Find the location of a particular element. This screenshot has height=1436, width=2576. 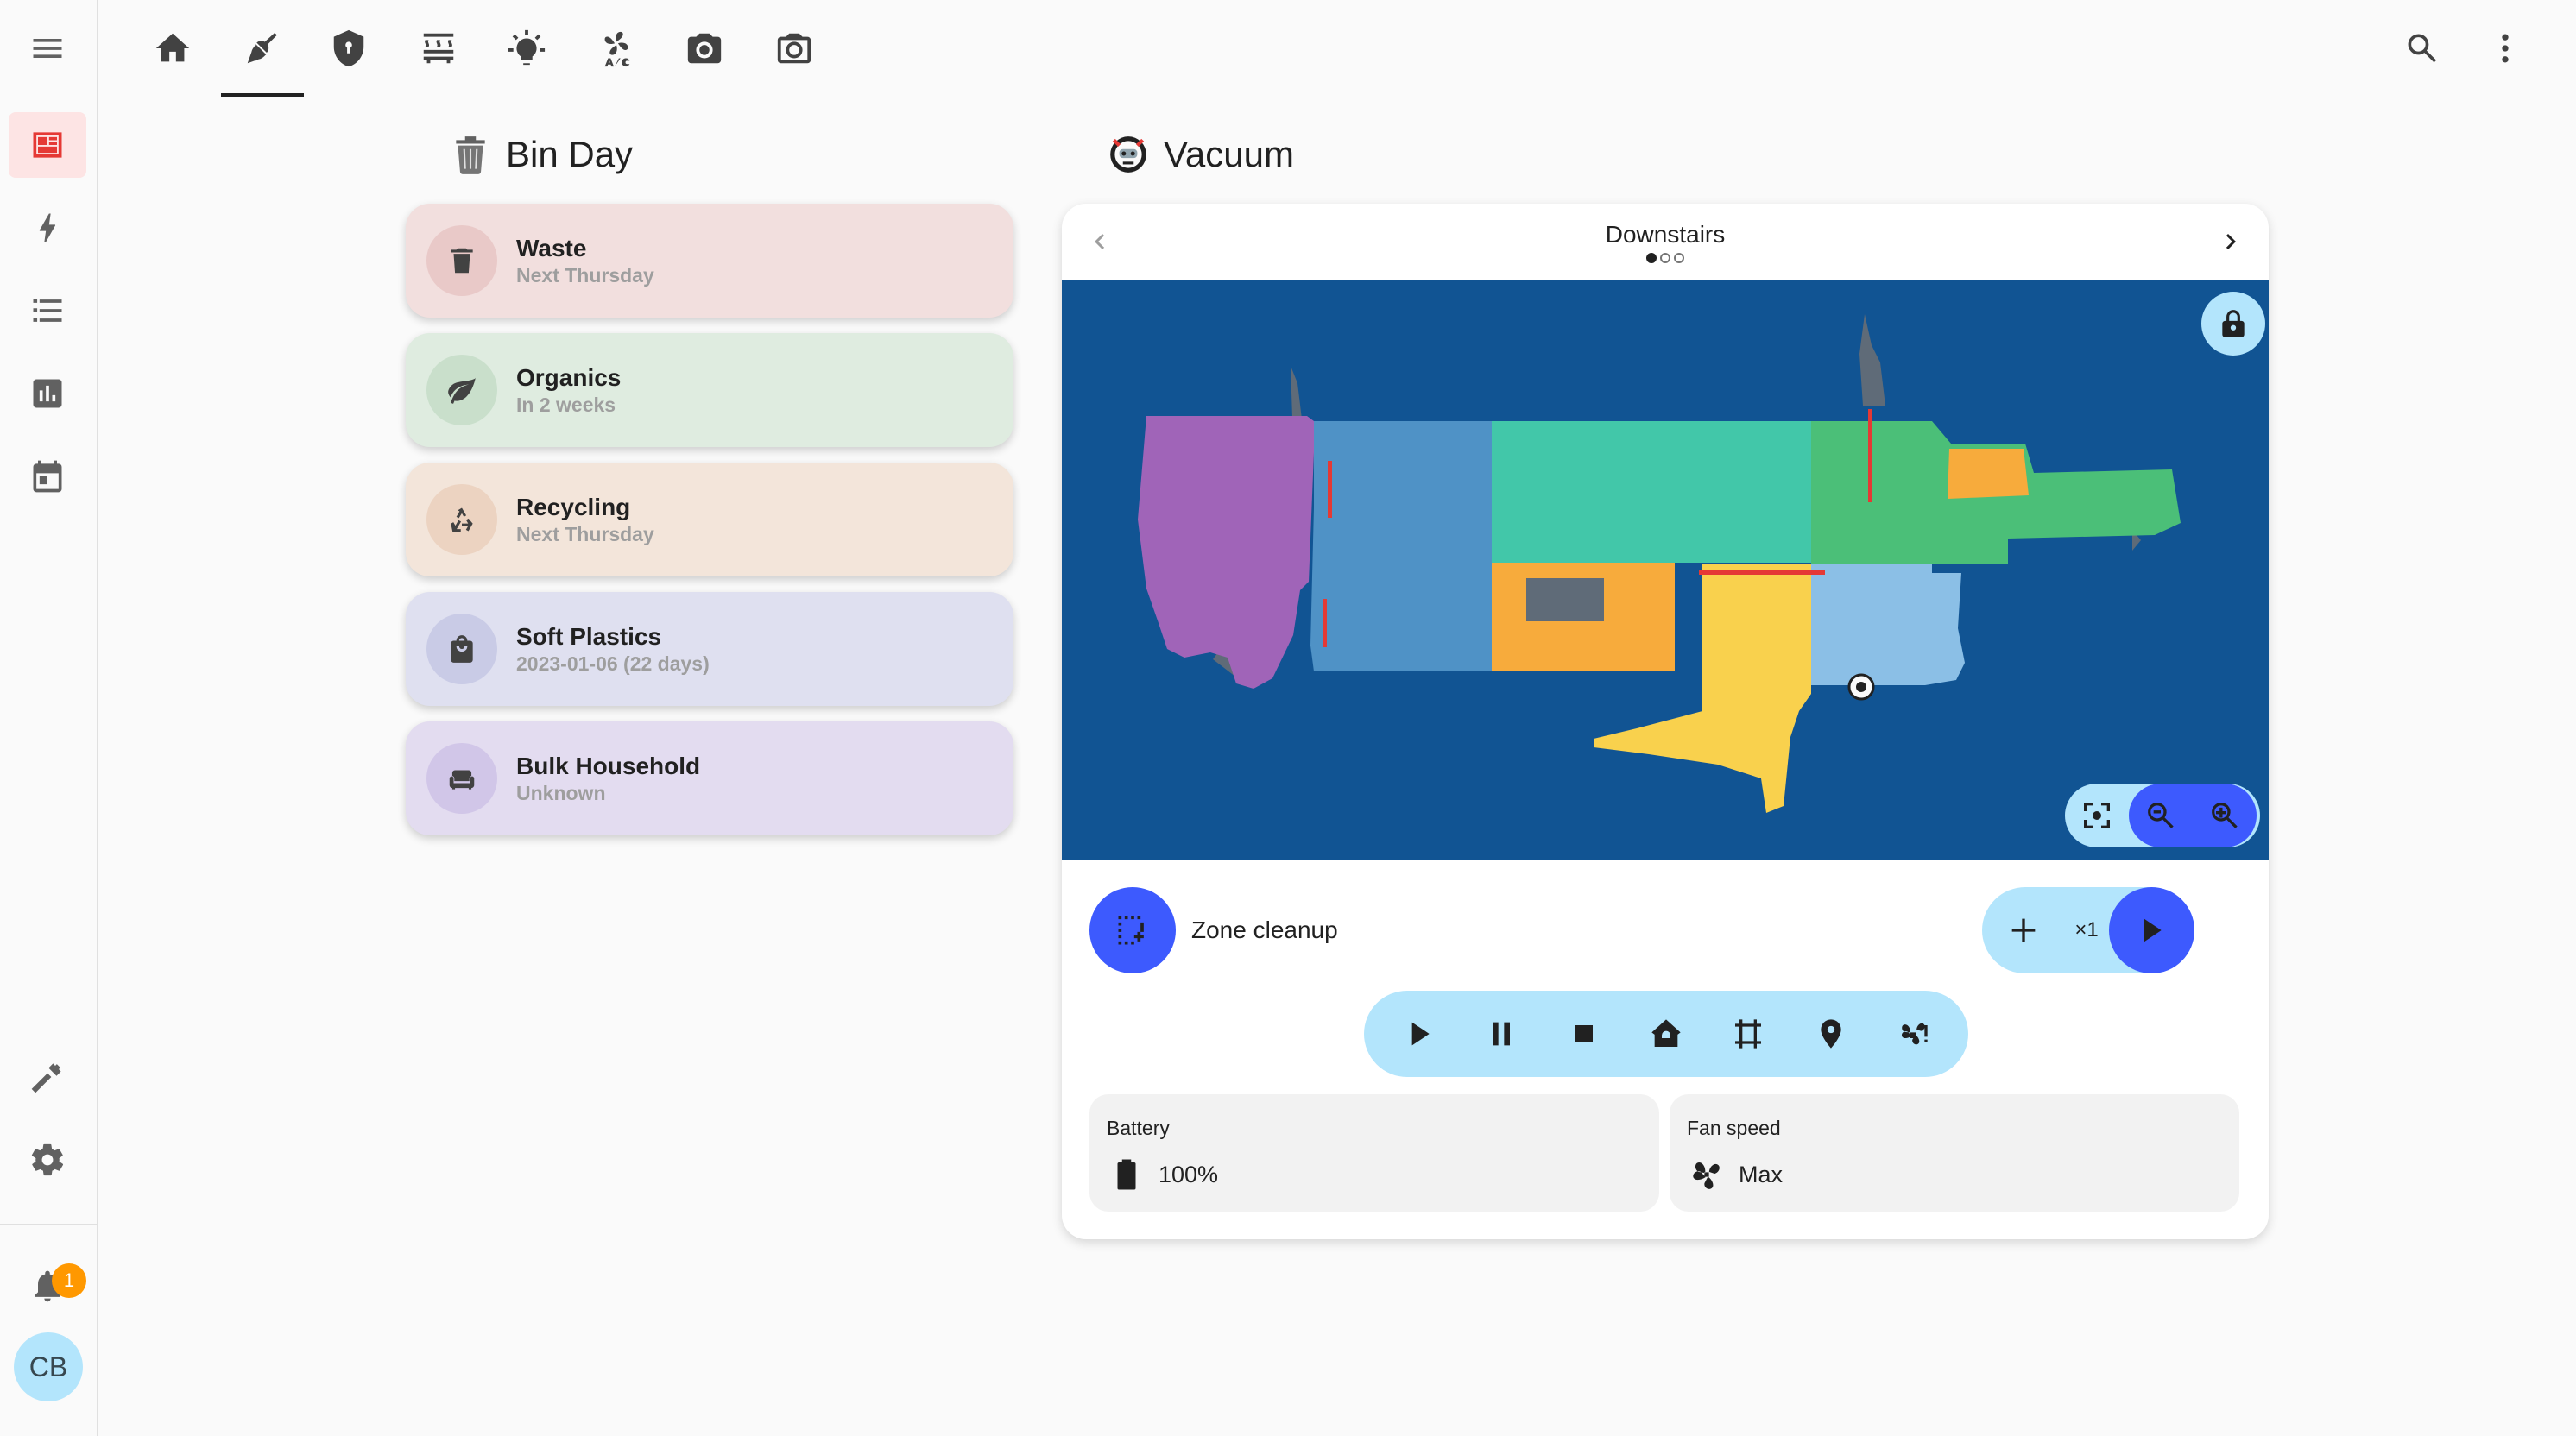

home-icon is located at coordinates (172, 47).